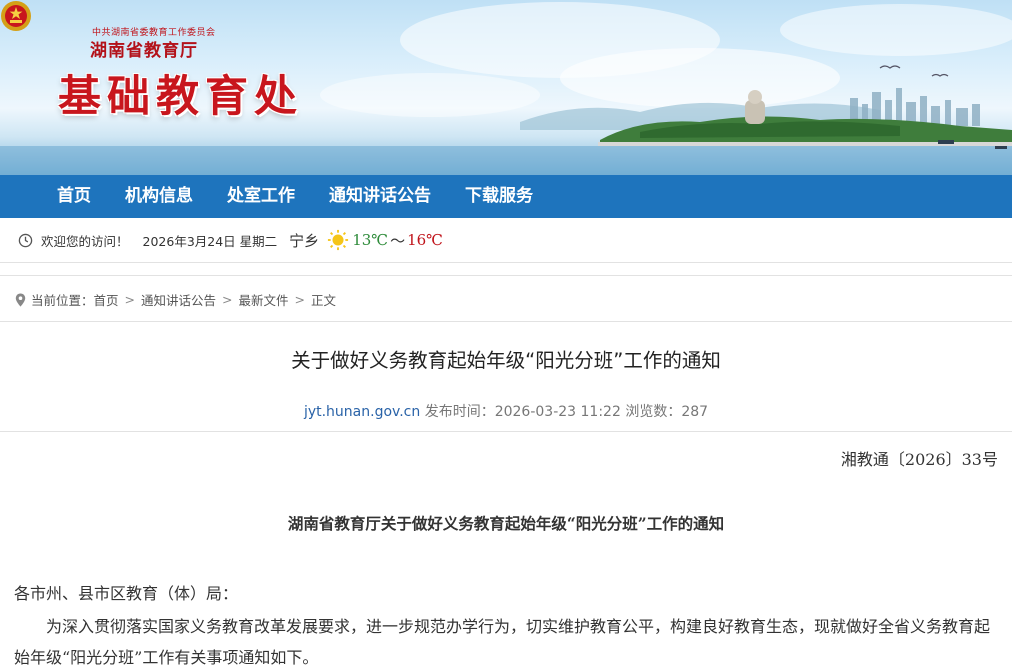 The image size is (1012, 671). I want to click on nav-notices: 通知讲话公告, so click(380, 196).